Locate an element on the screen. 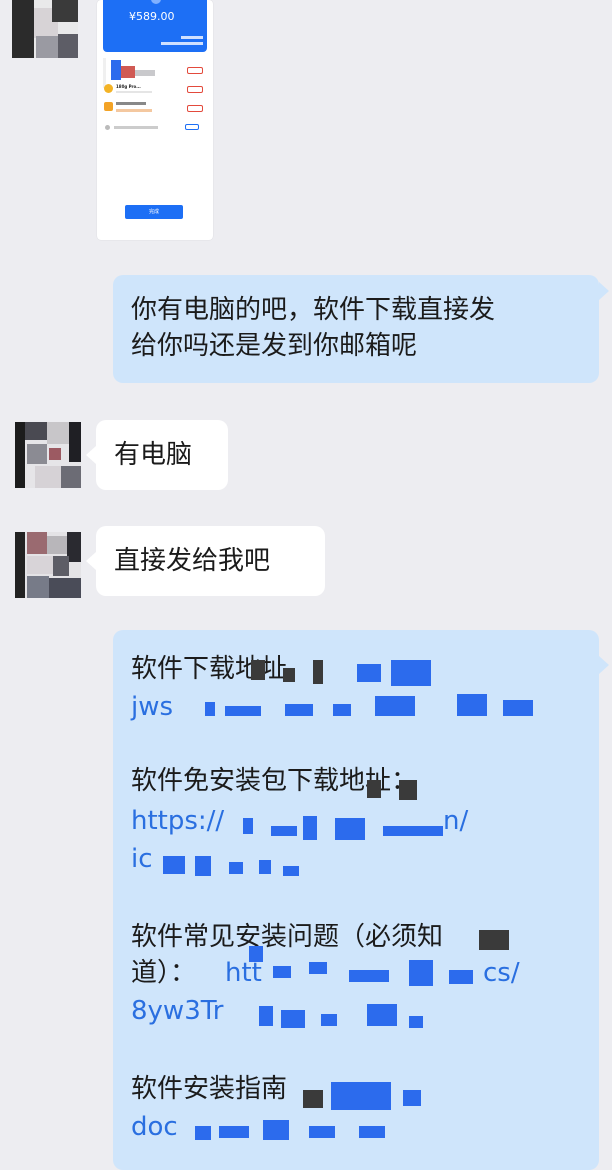 The image size is (612, 1170). portable-package-link: https:// is located at coordinates (177, 821).